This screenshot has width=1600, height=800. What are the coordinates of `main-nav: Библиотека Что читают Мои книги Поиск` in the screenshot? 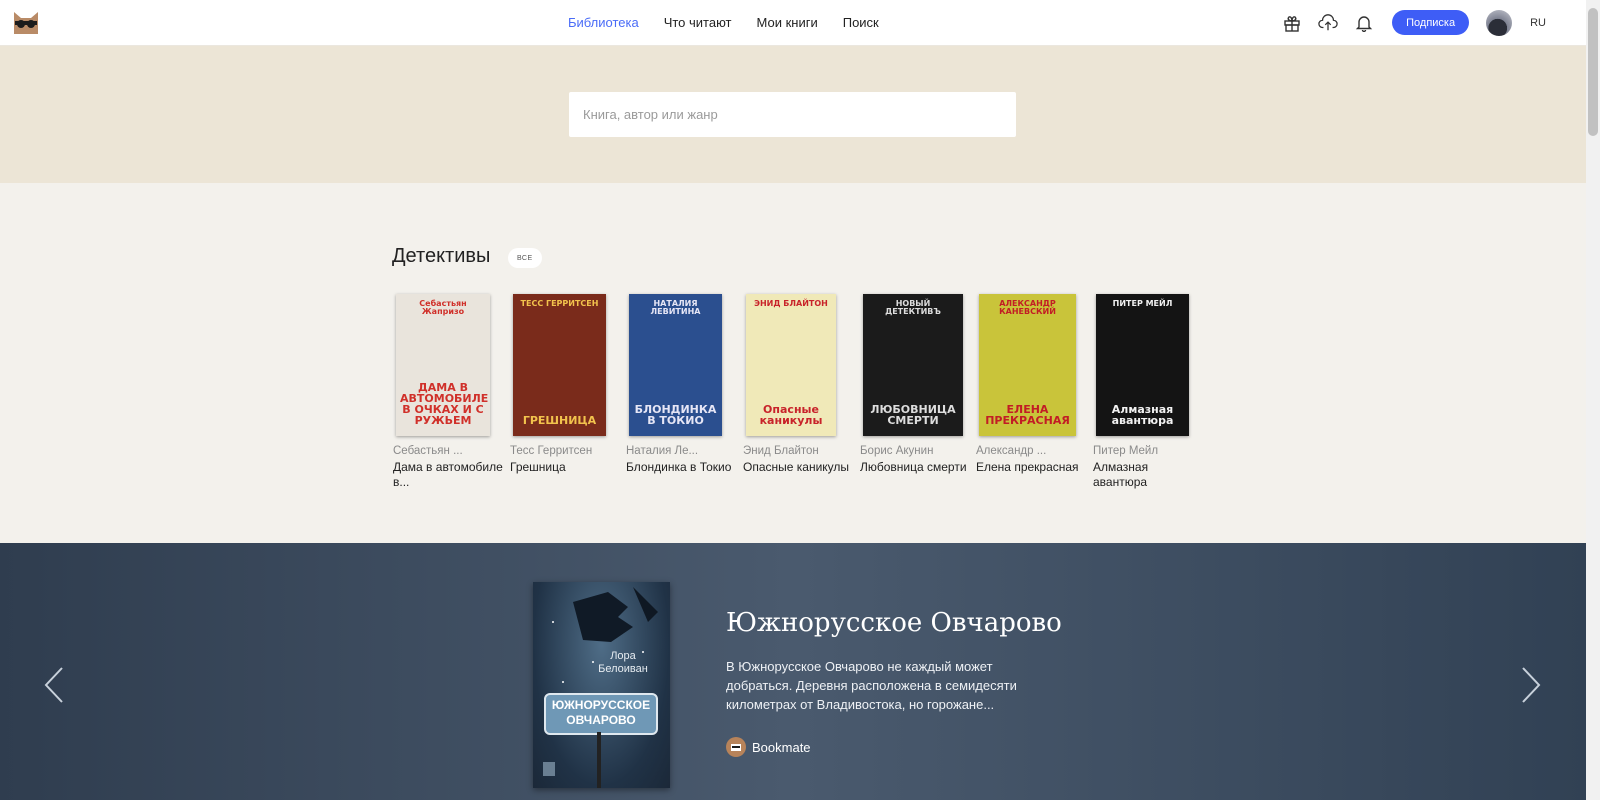 It's located at (723, 22).